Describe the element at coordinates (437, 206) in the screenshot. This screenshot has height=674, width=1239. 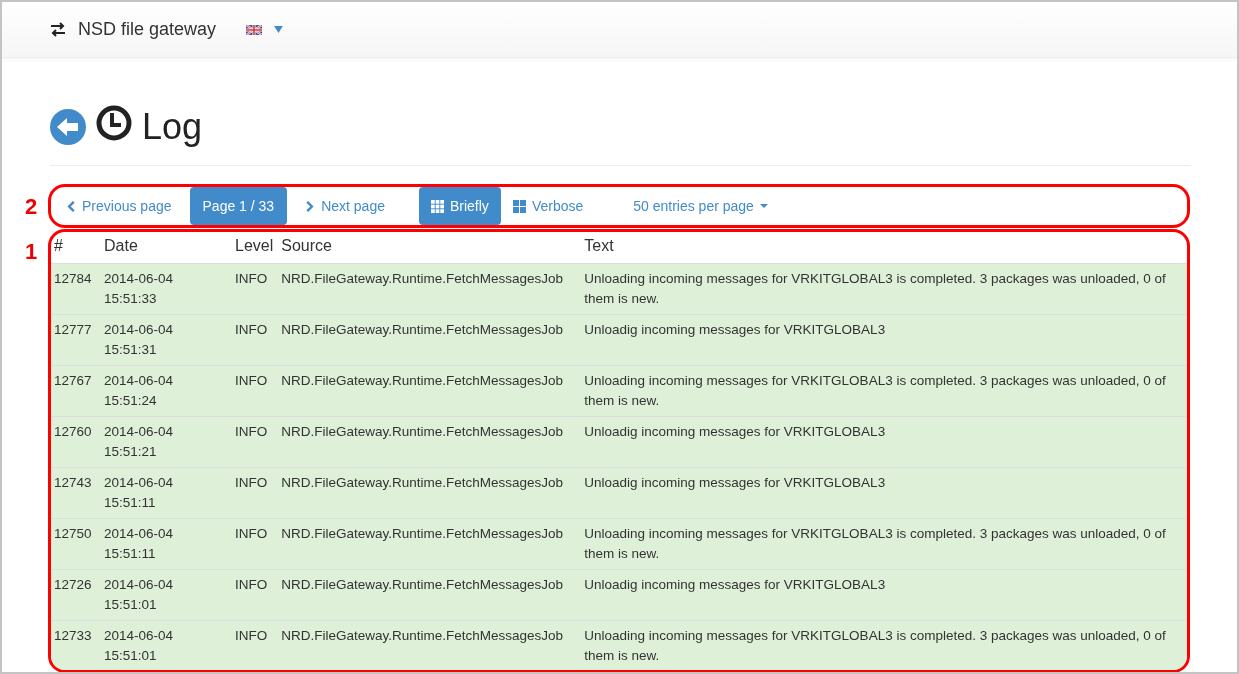
I see `grid-icon` at that location.